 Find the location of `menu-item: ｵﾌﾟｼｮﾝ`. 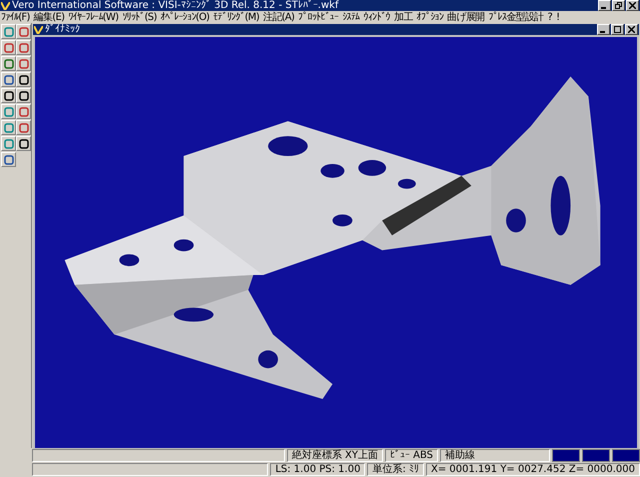

menu-item: ｵﾌﾟｼｮﾝ is located at coordinates (430, 17).